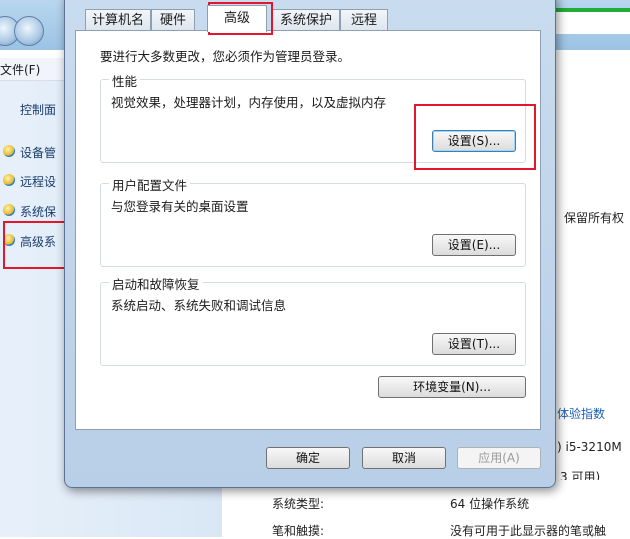 This screenshot has width=630, height=539. What do you see at coordinates (29, 152) in the screenshot?
I see `sidebar-item-device-manager: 设备管` at bounding box center [29, 152].